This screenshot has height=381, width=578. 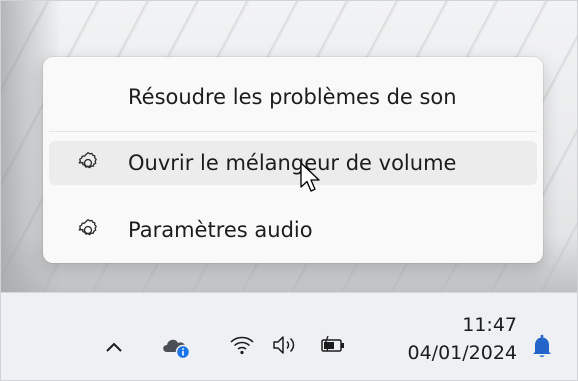 I want to click on menu-item-open-volume-mixer: Ouvrir le mélangeur de volume, so click(x=293, y=163).